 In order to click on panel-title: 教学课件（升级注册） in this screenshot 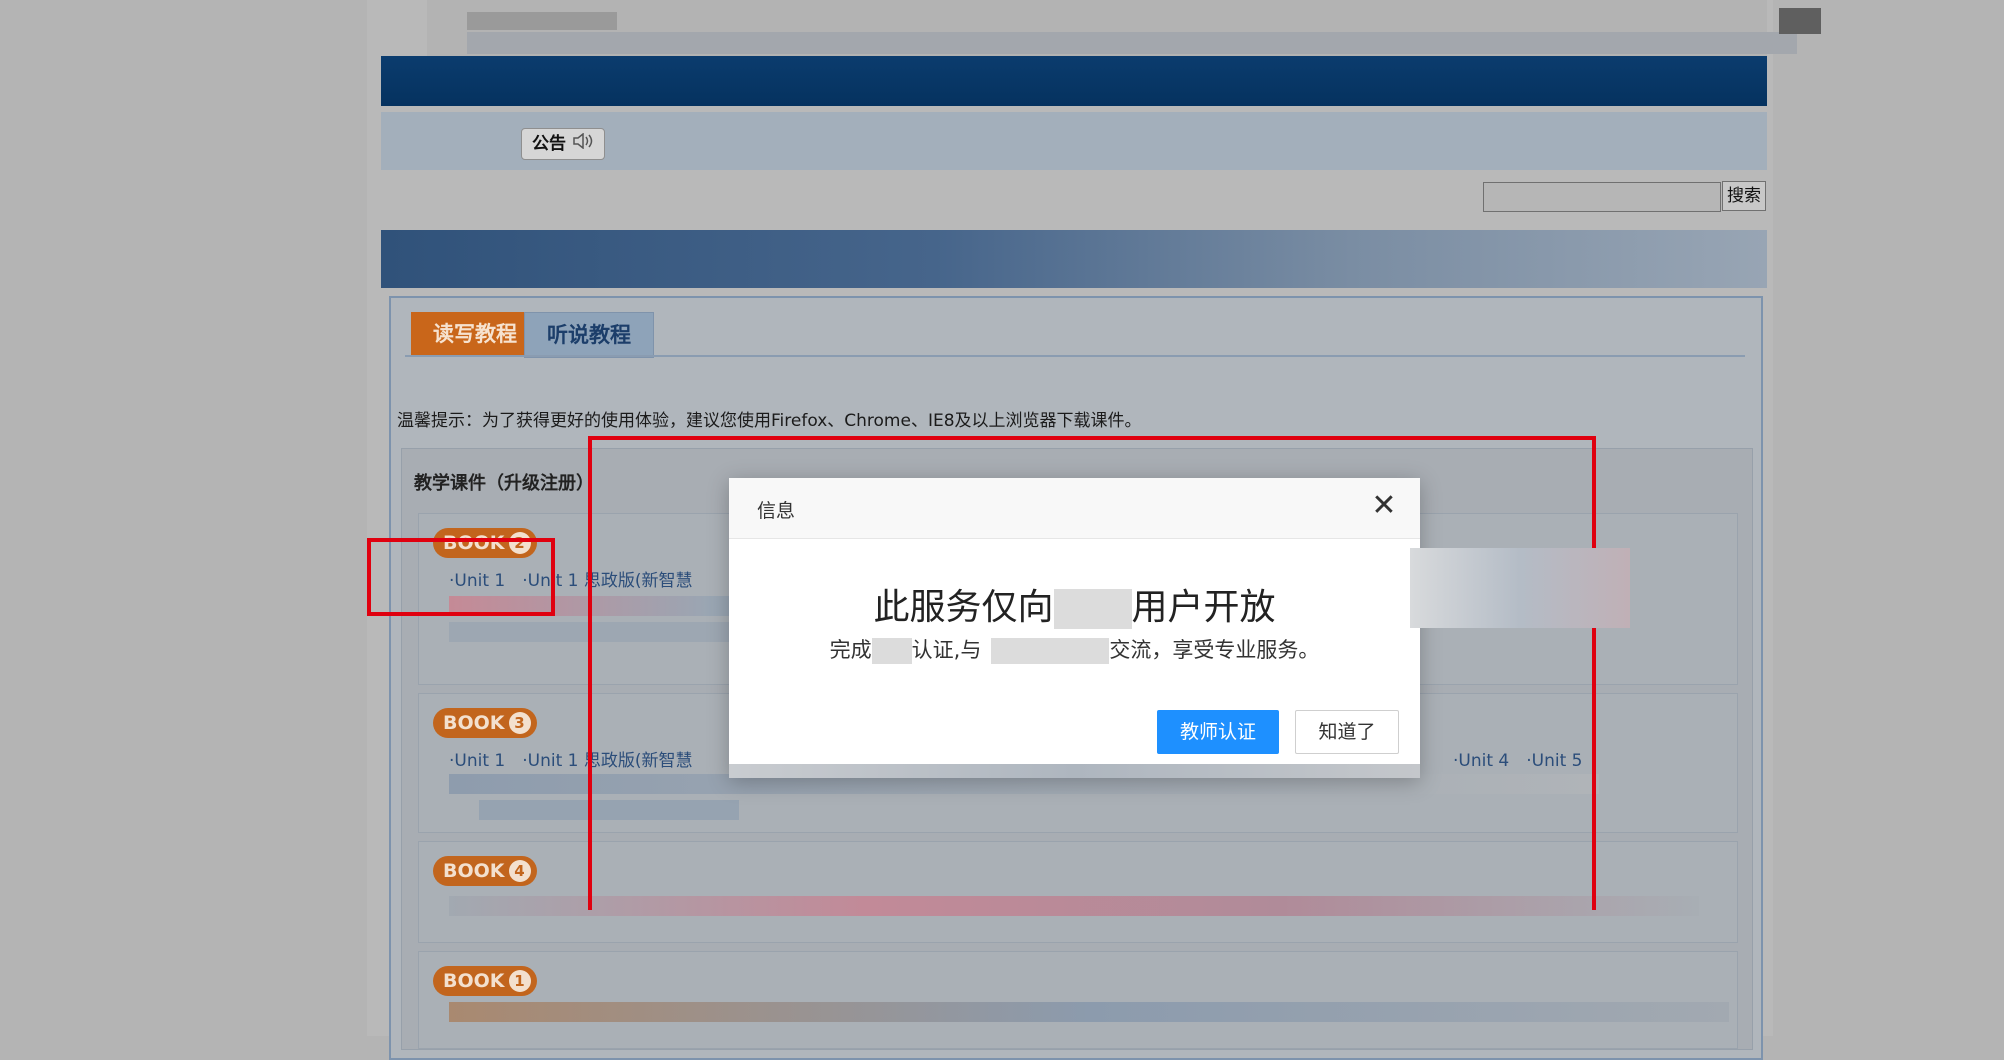, I will do `click(504, 483)`.